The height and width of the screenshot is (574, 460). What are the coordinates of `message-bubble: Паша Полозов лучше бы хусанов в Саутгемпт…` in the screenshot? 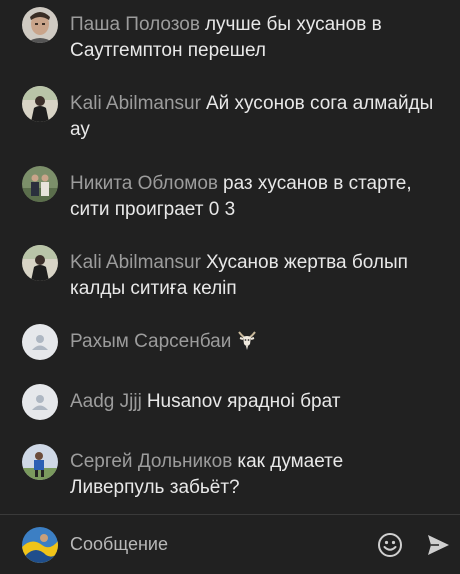 It's located at (256, 38).